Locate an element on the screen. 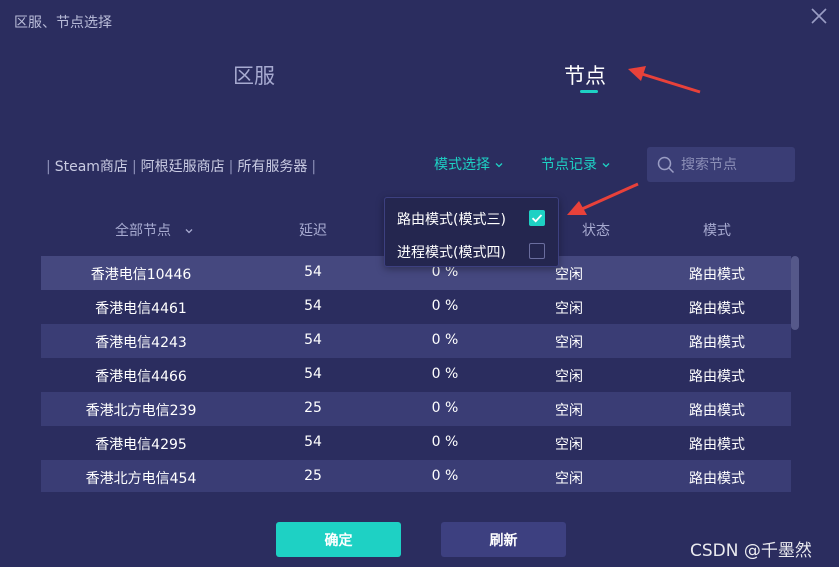 The image size is (839, 567). cell-node-name: 香港电信4243 is located at coordinates (141, 343).